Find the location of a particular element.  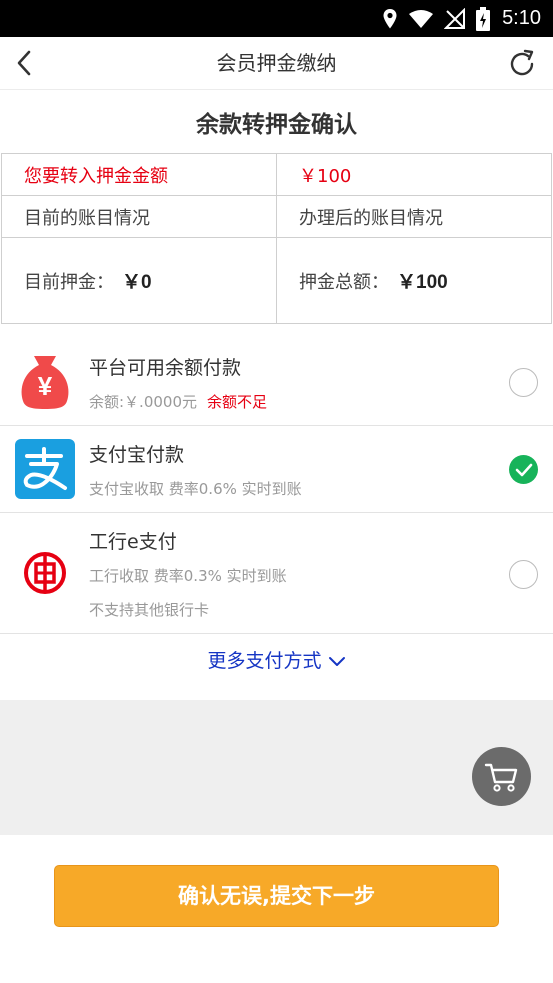

payment-option-name: 支付宝付款 is located at coordinates (137, 455).